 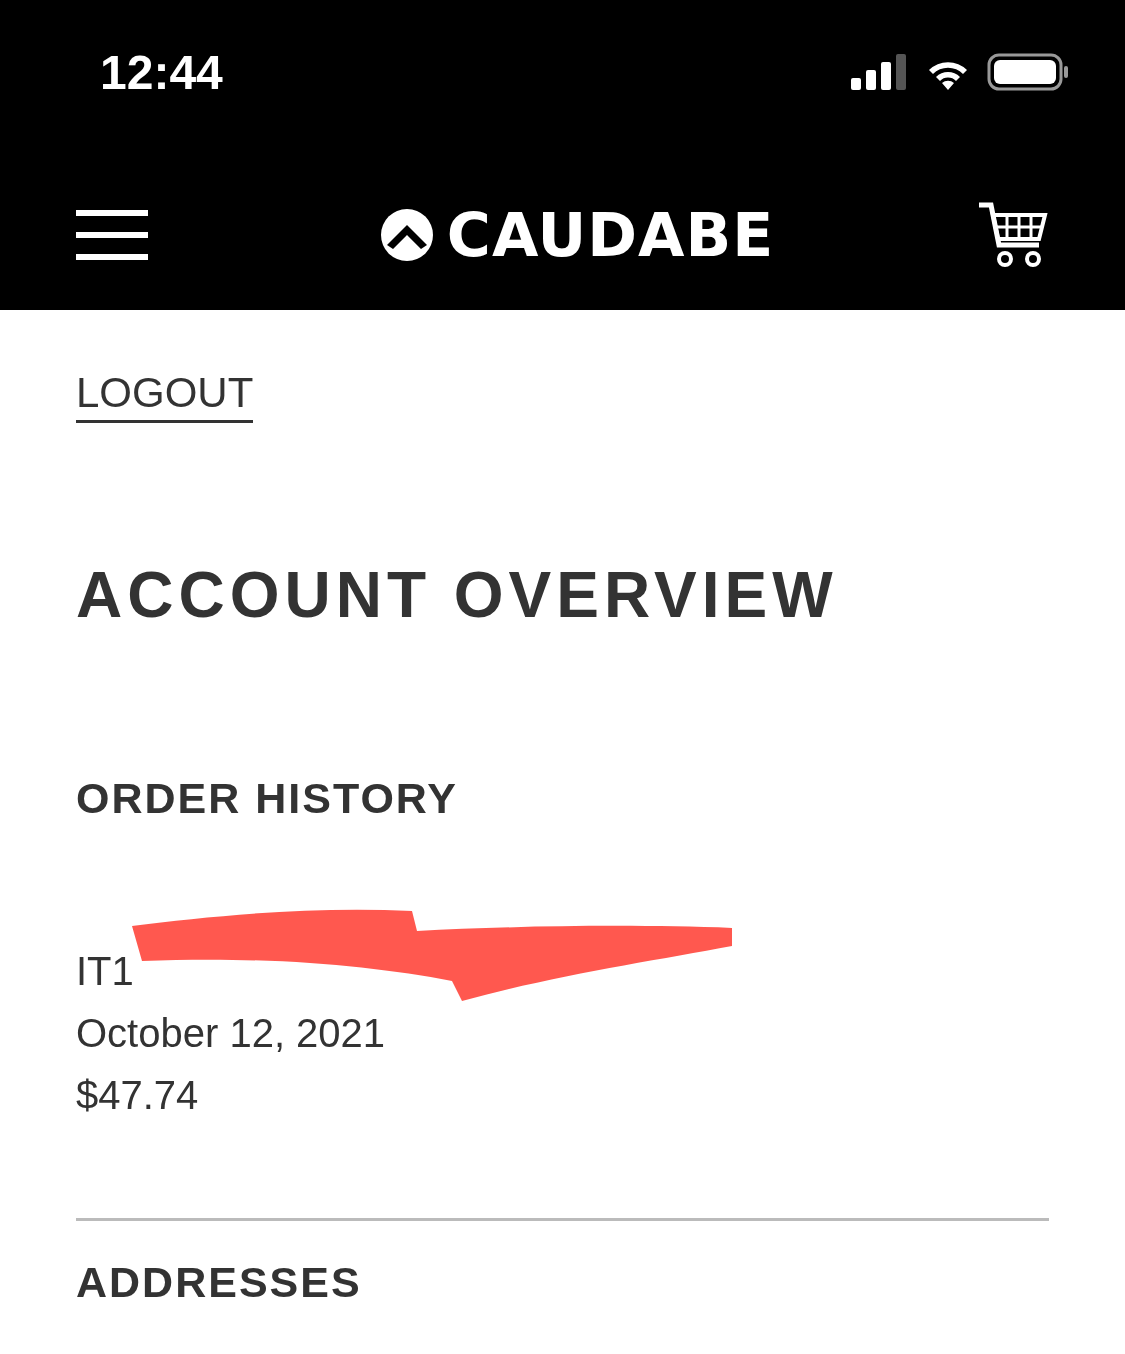 What do you see at coordinates (219, 1283) in the screenshot?
I see `section-heading: ADDRESSES` at bounding box center [219, 1283].